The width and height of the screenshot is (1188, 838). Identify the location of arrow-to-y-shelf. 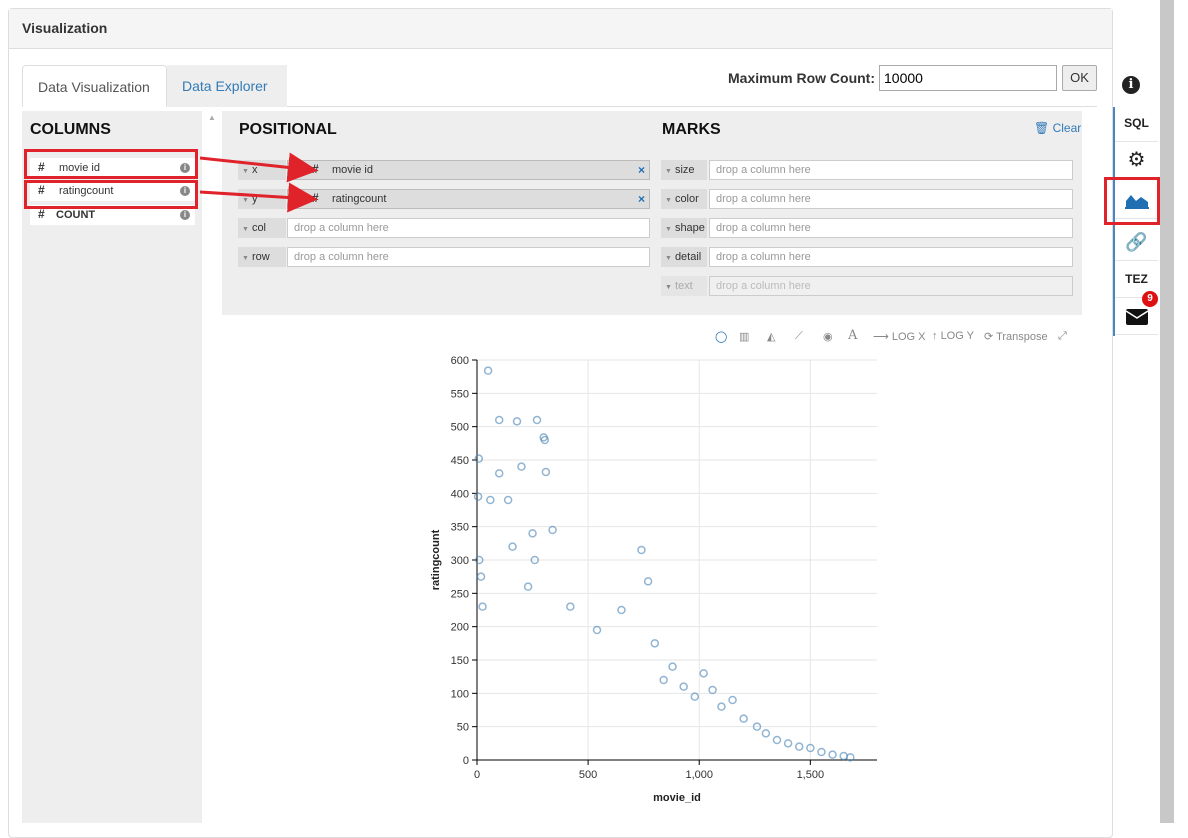
(258, 197).